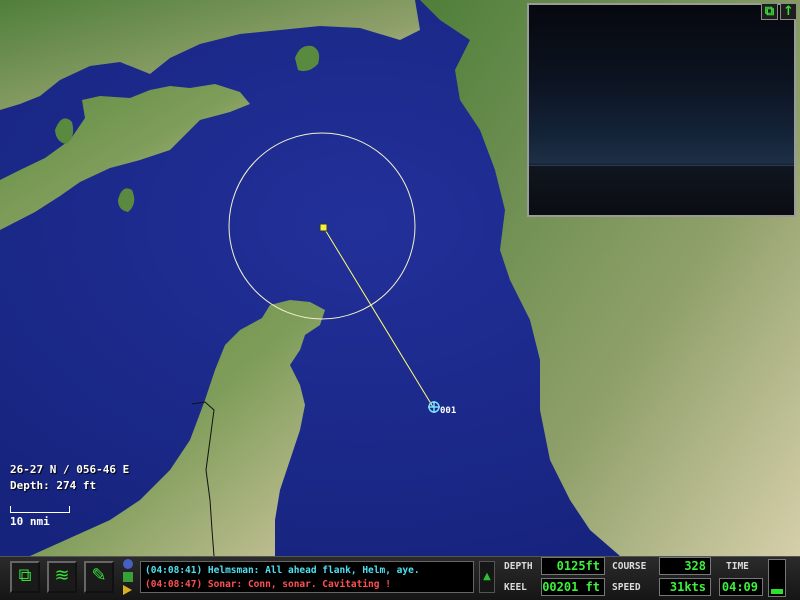 Image resolution: width=800 pixels, height=600 pixels. I want to click on depth-label: DEPTH, so click(518, 566).